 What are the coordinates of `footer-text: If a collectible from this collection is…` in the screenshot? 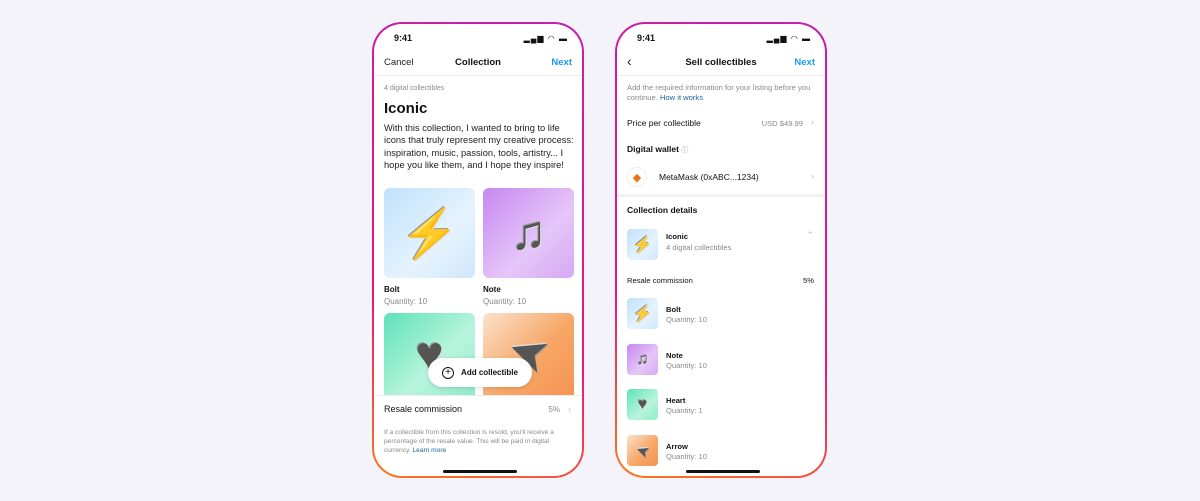 It's located at (469, 441).